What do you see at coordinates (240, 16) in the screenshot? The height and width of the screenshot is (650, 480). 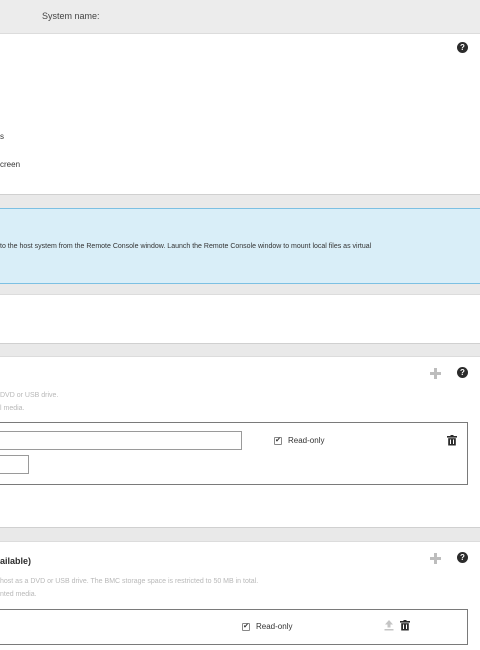 I see `top-bar: System name:` at bounding box center [240, 16].